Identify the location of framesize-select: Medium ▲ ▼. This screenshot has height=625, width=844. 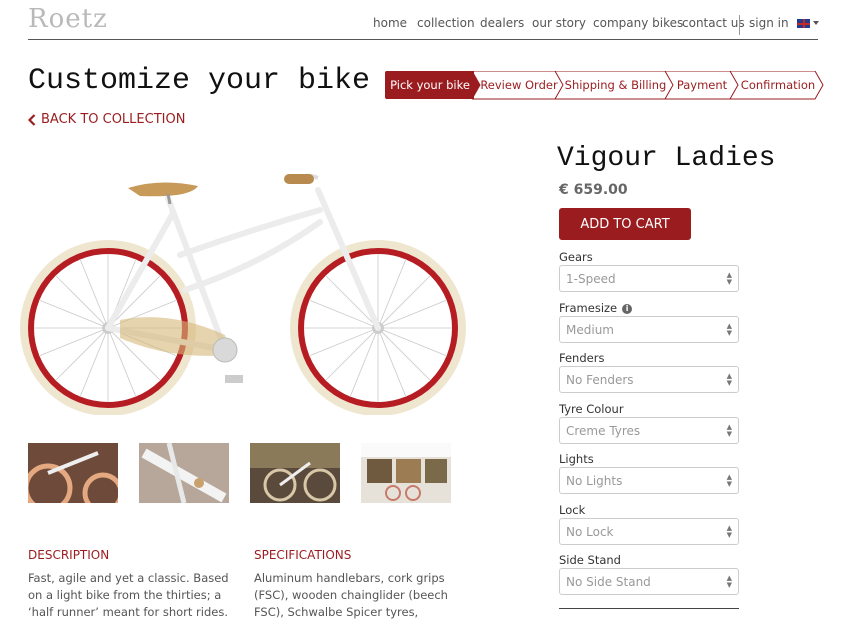
(649, 329).